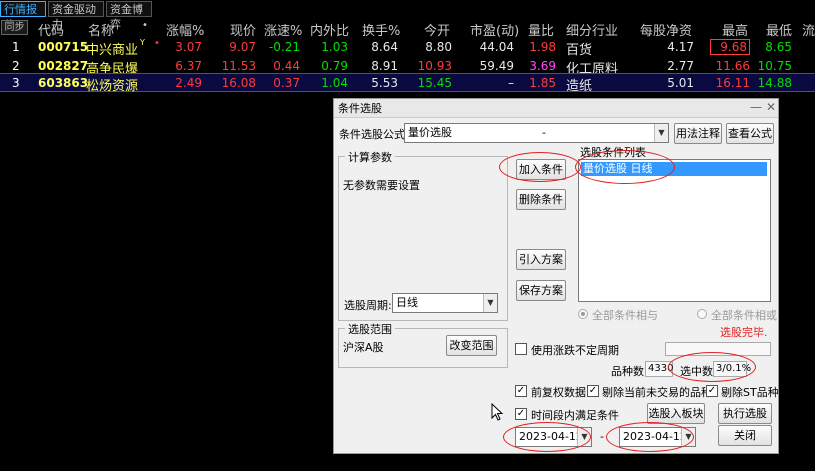 The image size is (815, 471). What do you see at coordinates (494, 29) in the screenshot?
I see `col-pe: 市盈(动)` at bounding box center [494, 29].